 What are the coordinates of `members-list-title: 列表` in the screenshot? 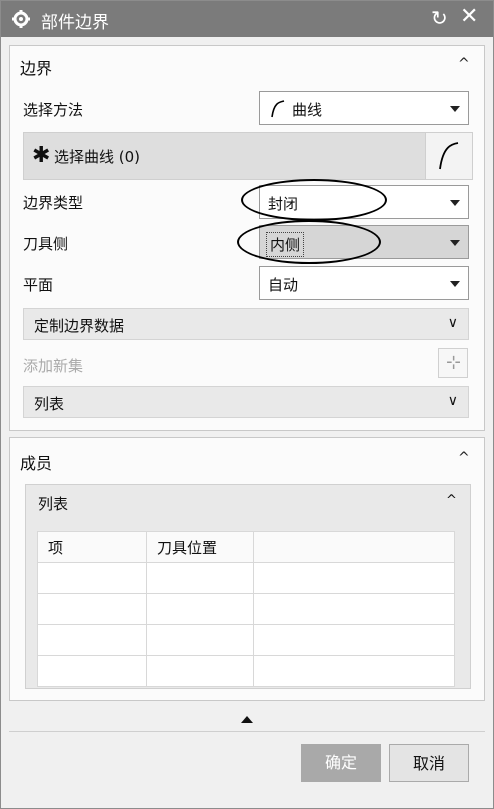 It's located at (53, 504).